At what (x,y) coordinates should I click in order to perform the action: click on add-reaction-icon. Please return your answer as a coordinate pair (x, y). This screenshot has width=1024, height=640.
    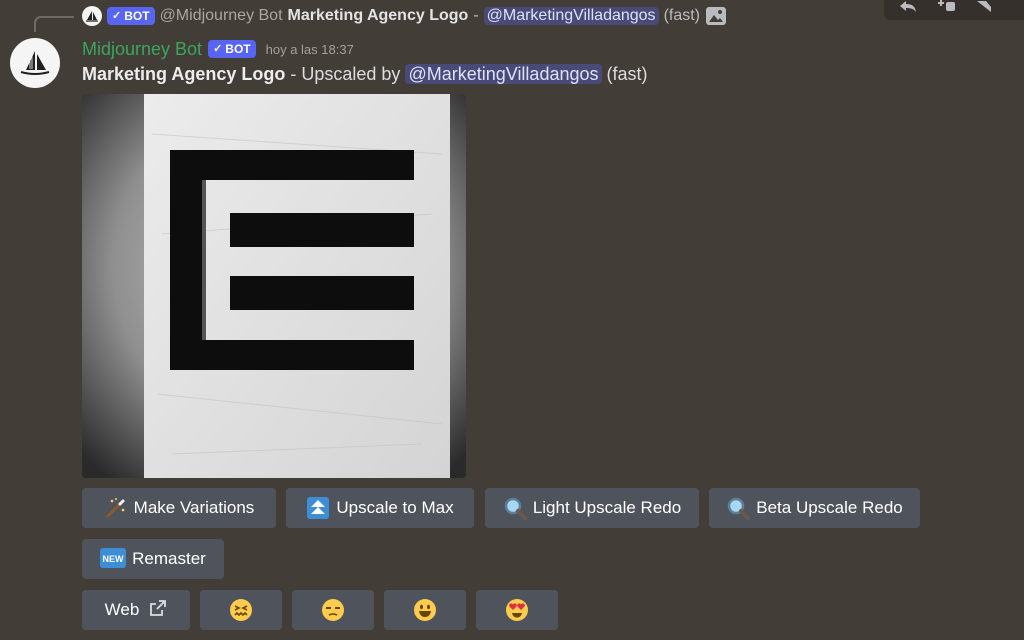
    Looking at the image, I should click on (946, 6).